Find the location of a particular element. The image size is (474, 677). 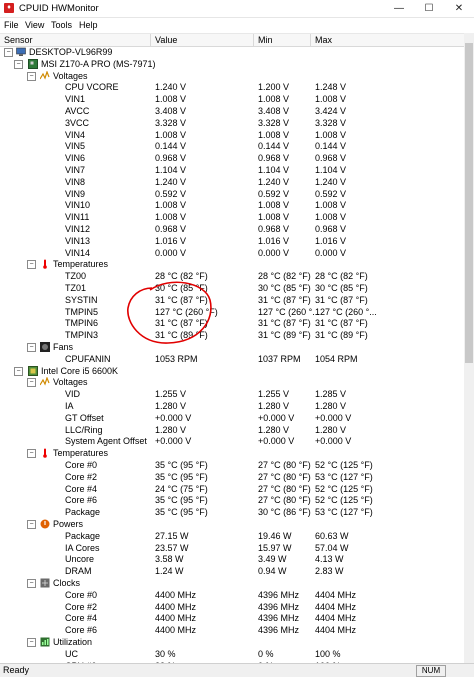

sensor-name: Uncore is located at coordinates (80, 559).